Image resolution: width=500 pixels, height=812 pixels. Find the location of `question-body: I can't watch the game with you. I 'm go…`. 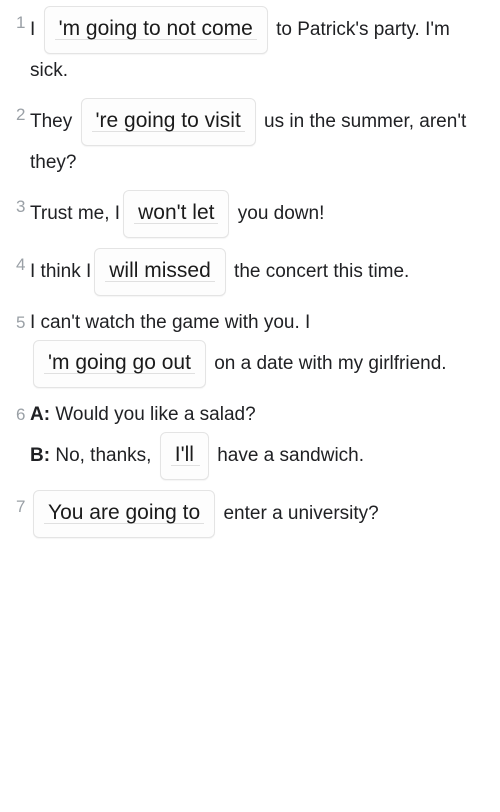

question-body: I can't watch the game with you. I 'm go… is located at coordinates (261, 347).